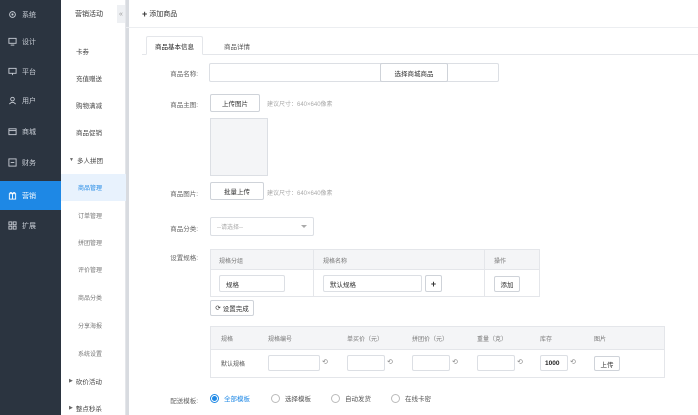  Describe the element at coordinates (174, 45) in the screenshot. I see `tab-basic-info: 商品基本信息` at that location.